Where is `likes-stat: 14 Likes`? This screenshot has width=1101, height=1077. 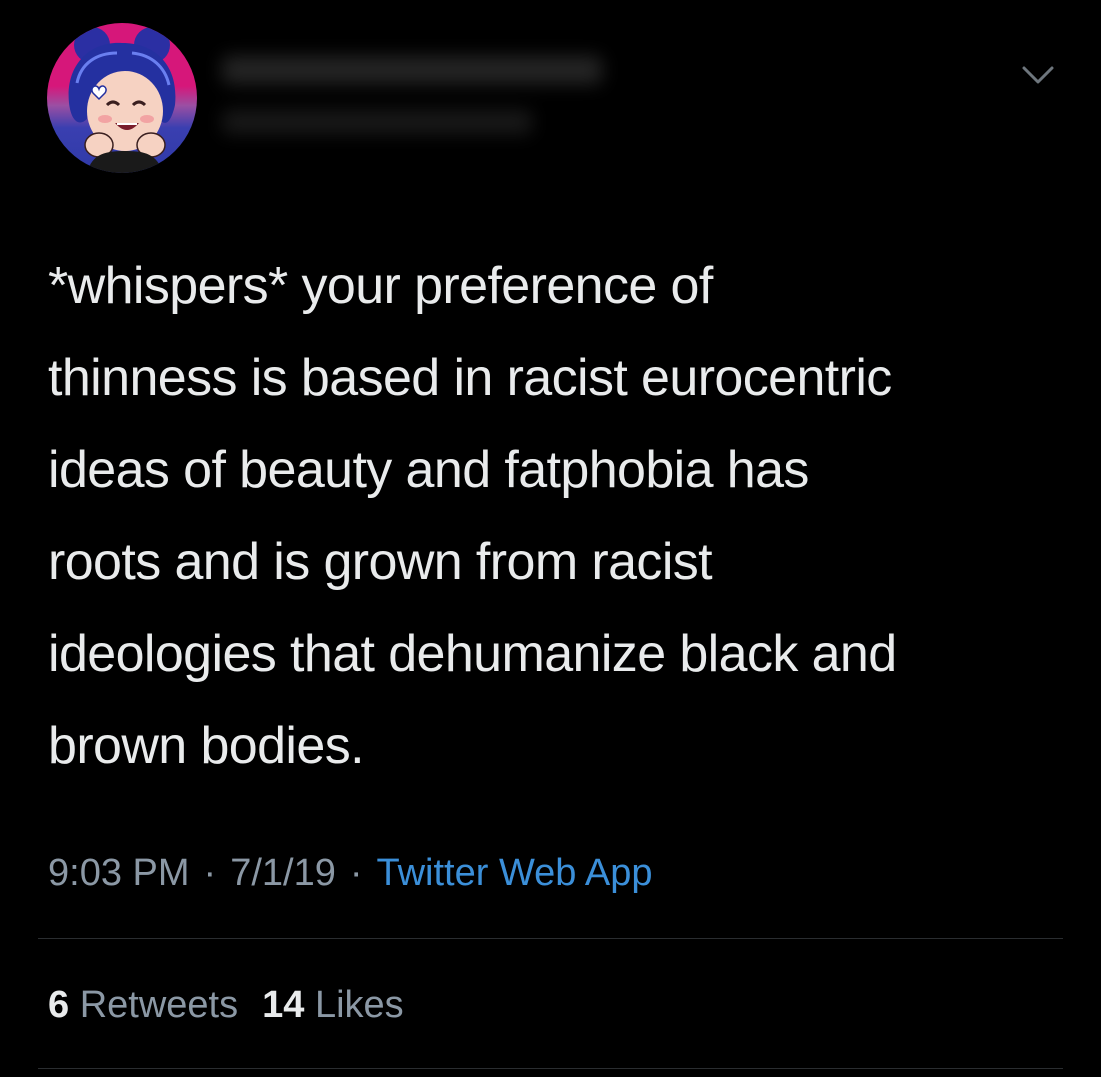 likes-stat: 14 Likes is located at coordinates (333, 1005).